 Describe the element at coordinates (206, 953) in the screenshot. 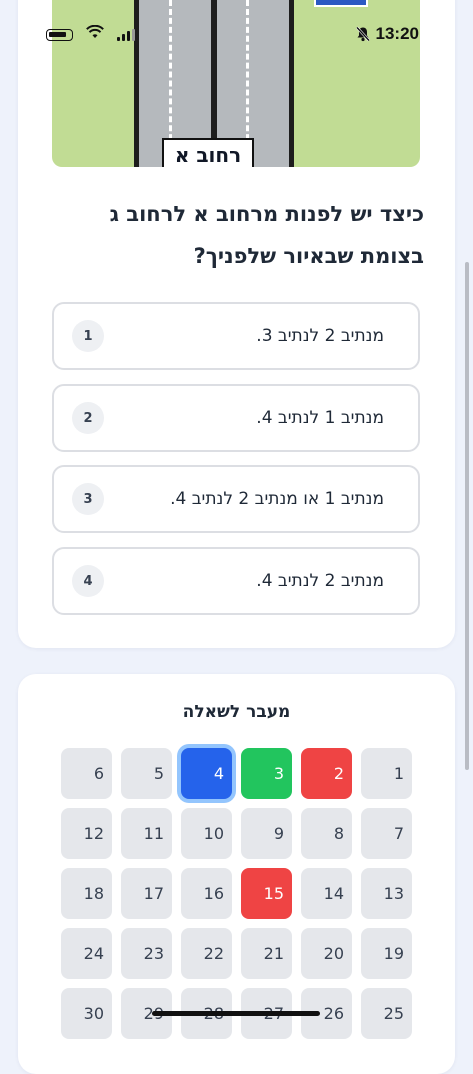

I see `question-nav-button-22: 22` at that location.